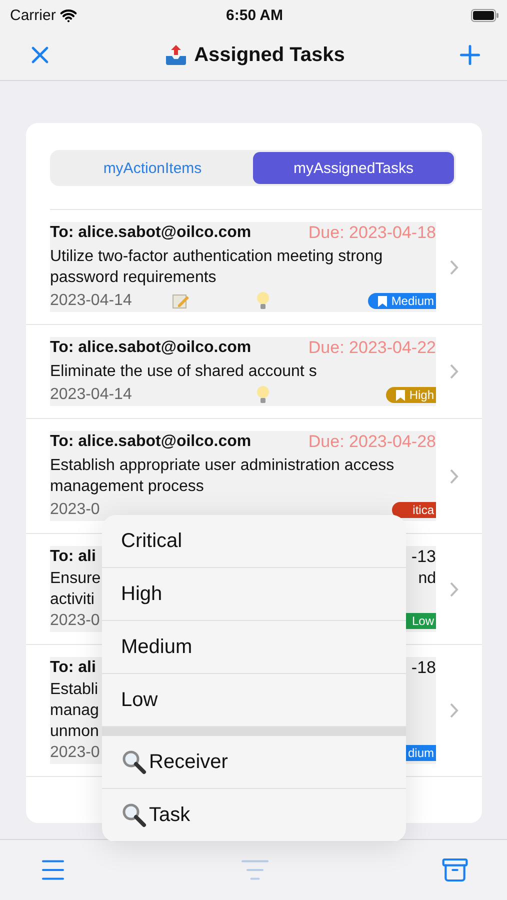 The image size is (507, 900). I want to click on battery-icon, so click(485, 15).